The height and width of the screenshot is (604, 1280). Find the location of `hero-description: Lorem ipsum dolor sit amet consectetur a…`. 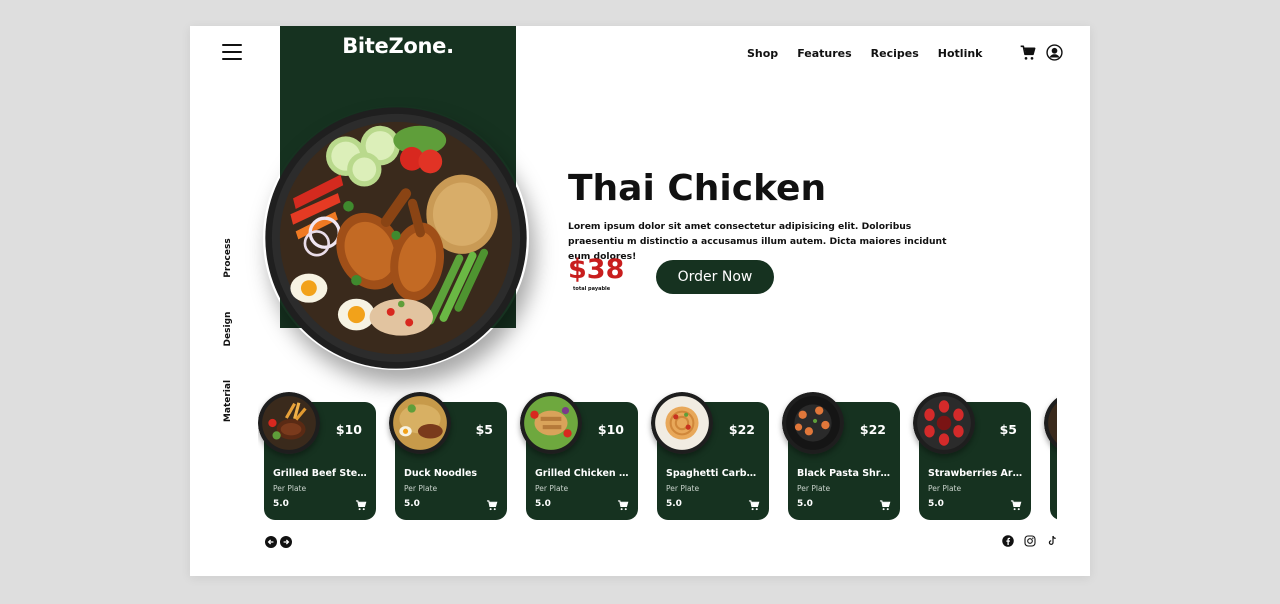

hero-description: Lorem ipsum dolor sit amet consectetur a… is located at coordinates (757, 241).